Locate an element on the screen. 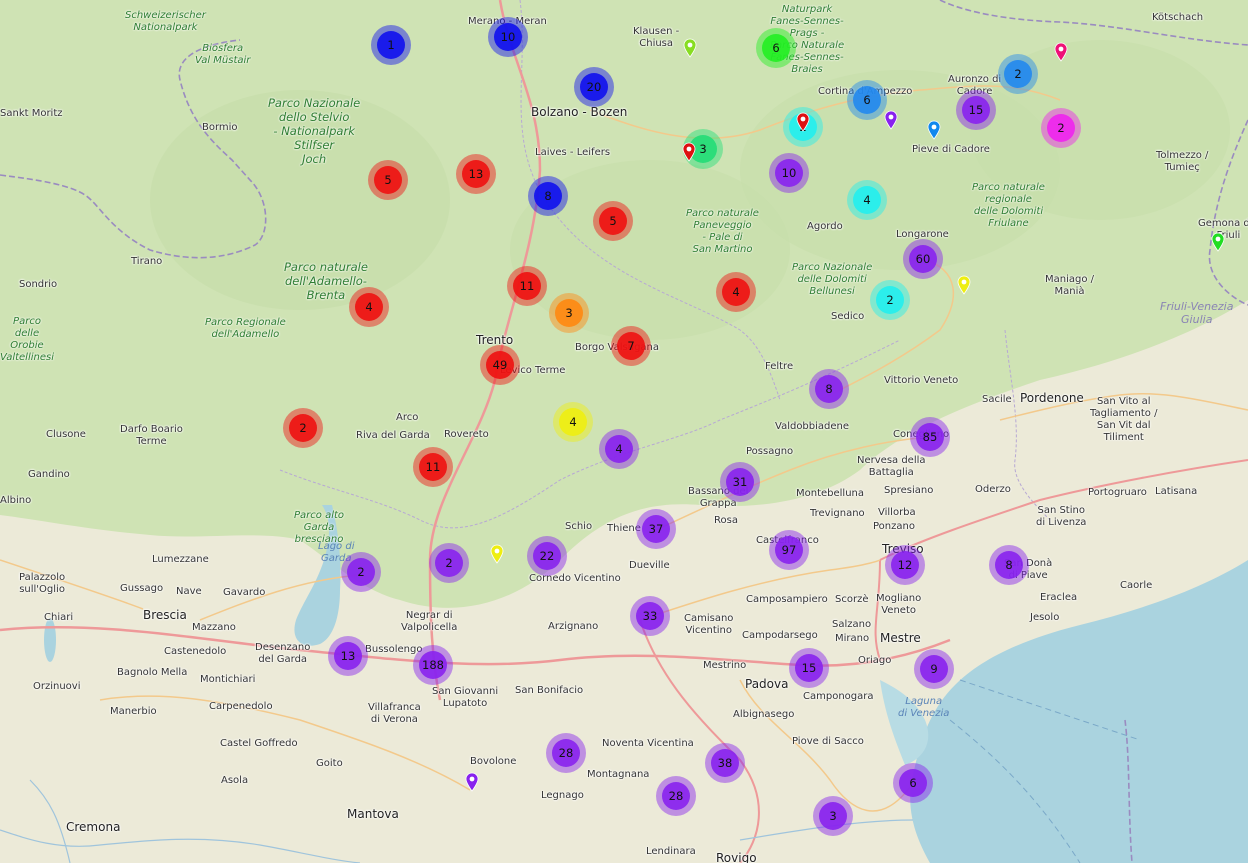 Image resolution: width=1248 pixels, height=863 pixels. cluster-count: 188 is located at coordinates (433, 665).